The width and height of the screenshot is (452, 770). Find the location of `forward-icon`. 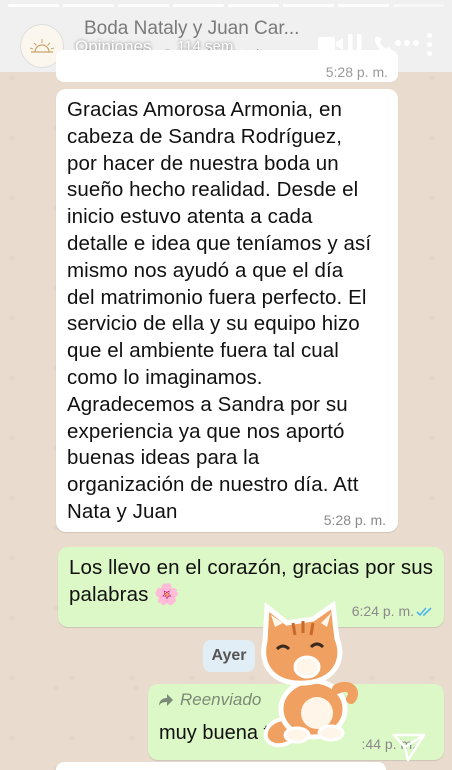

forward-icon is located at coordinates (166, 700).